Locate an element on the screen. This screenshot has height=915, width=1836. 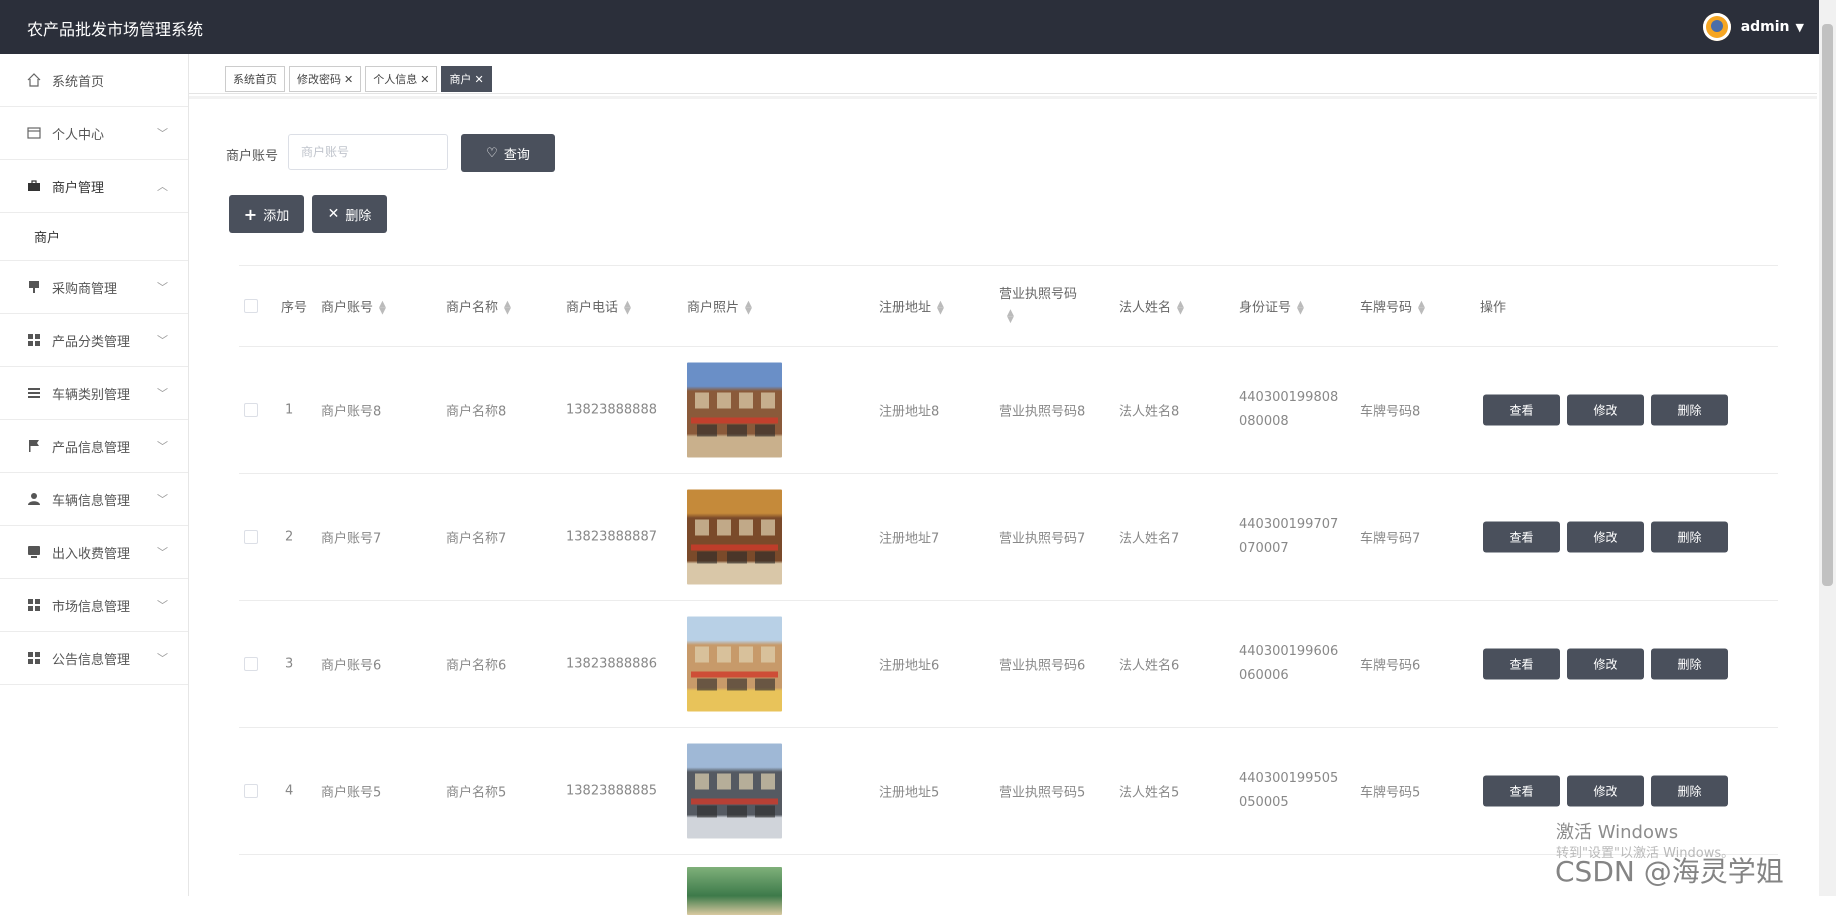
tab-0: 系统首页 is located at coordinates (255, 79).